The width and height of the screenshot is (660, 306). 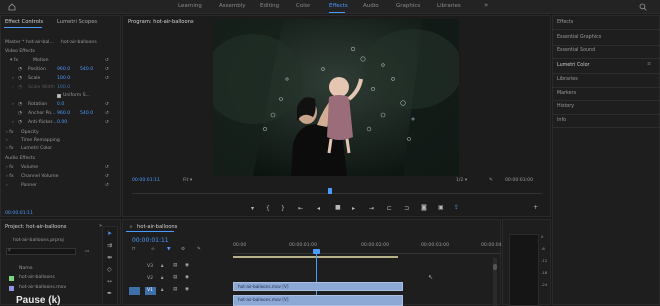 What do you see at coordinates (36, 227) in the screenshot?
I see `tab-project: Project: hot-air-balloons` at bounding box center [36, 227].